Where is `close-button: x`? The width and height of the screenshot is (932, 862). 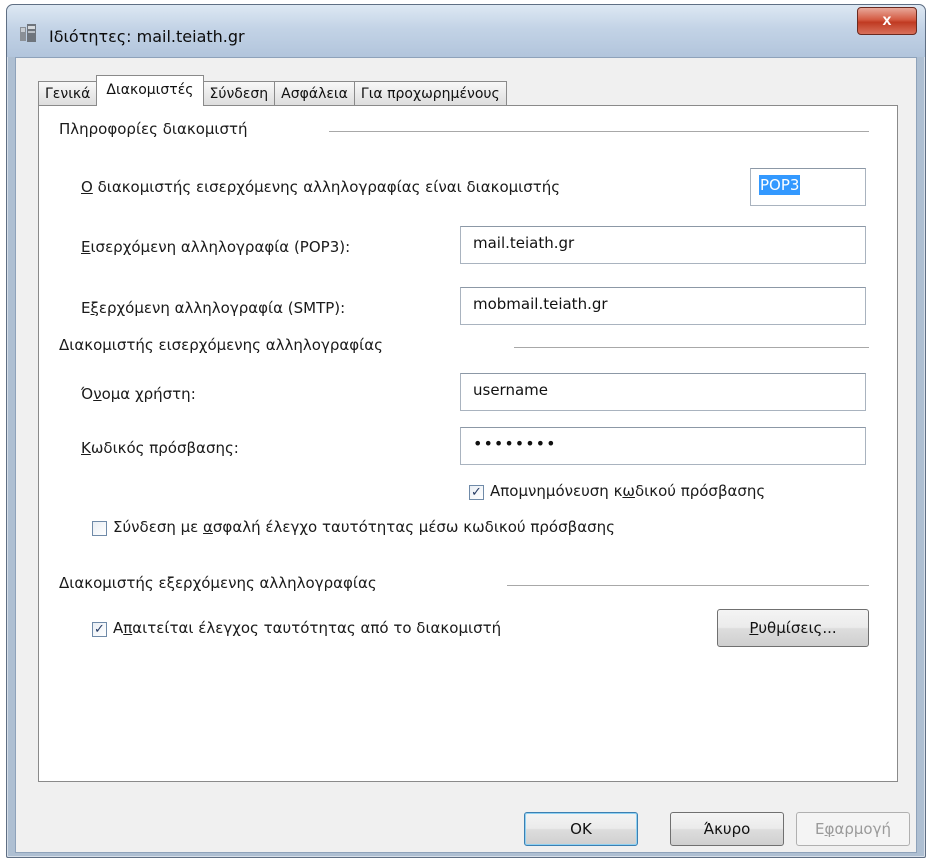
close-button: x is located at coordinates (887, 21).